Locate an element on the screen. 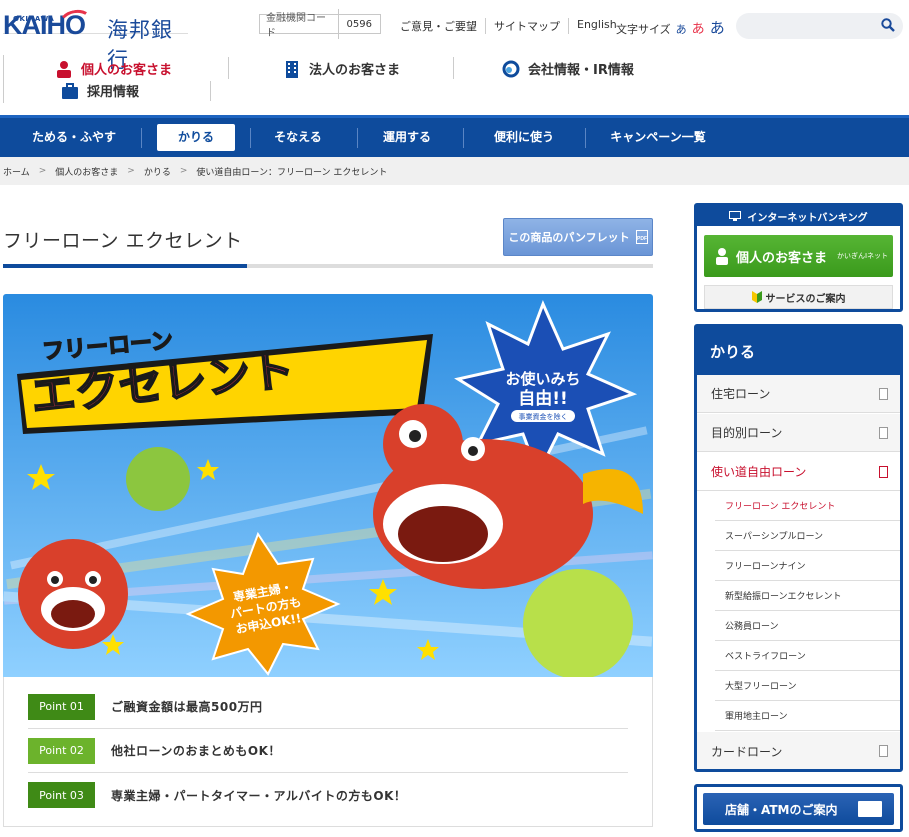  point-tag: Point 03 is located at coordinates (61, 795).